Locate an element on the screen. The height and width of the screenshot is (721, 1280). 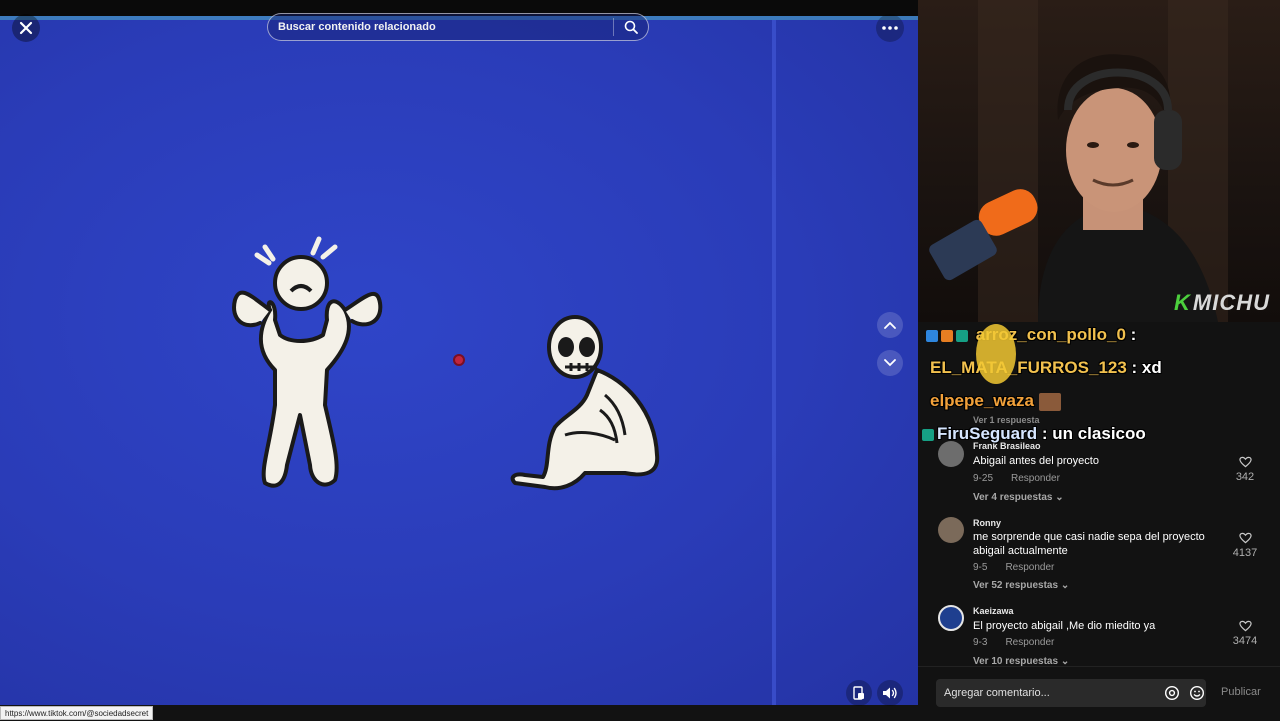
search-input is located at coordinates (440, 27).